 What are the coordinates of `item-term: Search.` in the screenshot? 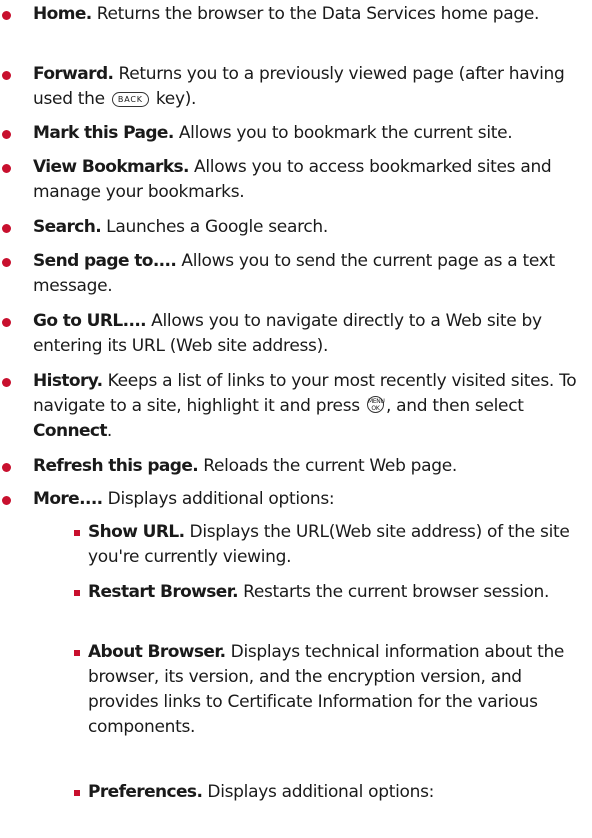 It's located at (67, 227).